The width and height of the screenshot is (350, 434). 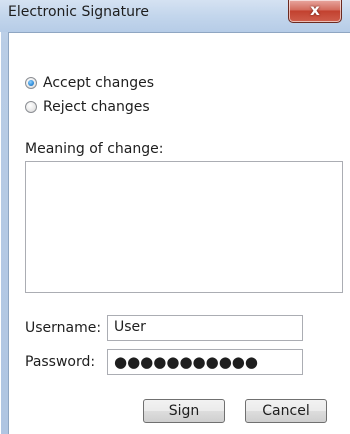 What do you see at coordinates (184, 411) in the screenshot?
I see `sign-button: Sign` at bounding box center [184, 411].